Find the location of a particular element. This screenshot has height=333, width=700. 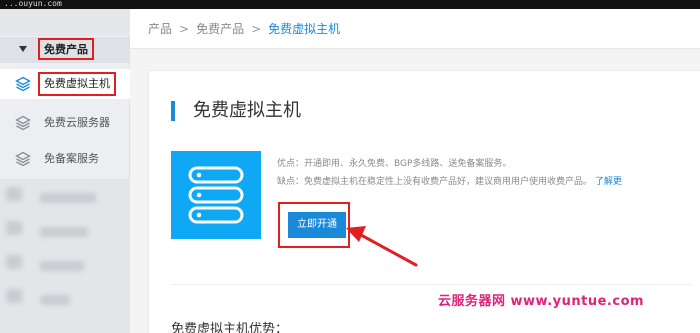

server-icon is located at coordinates (216, 195).